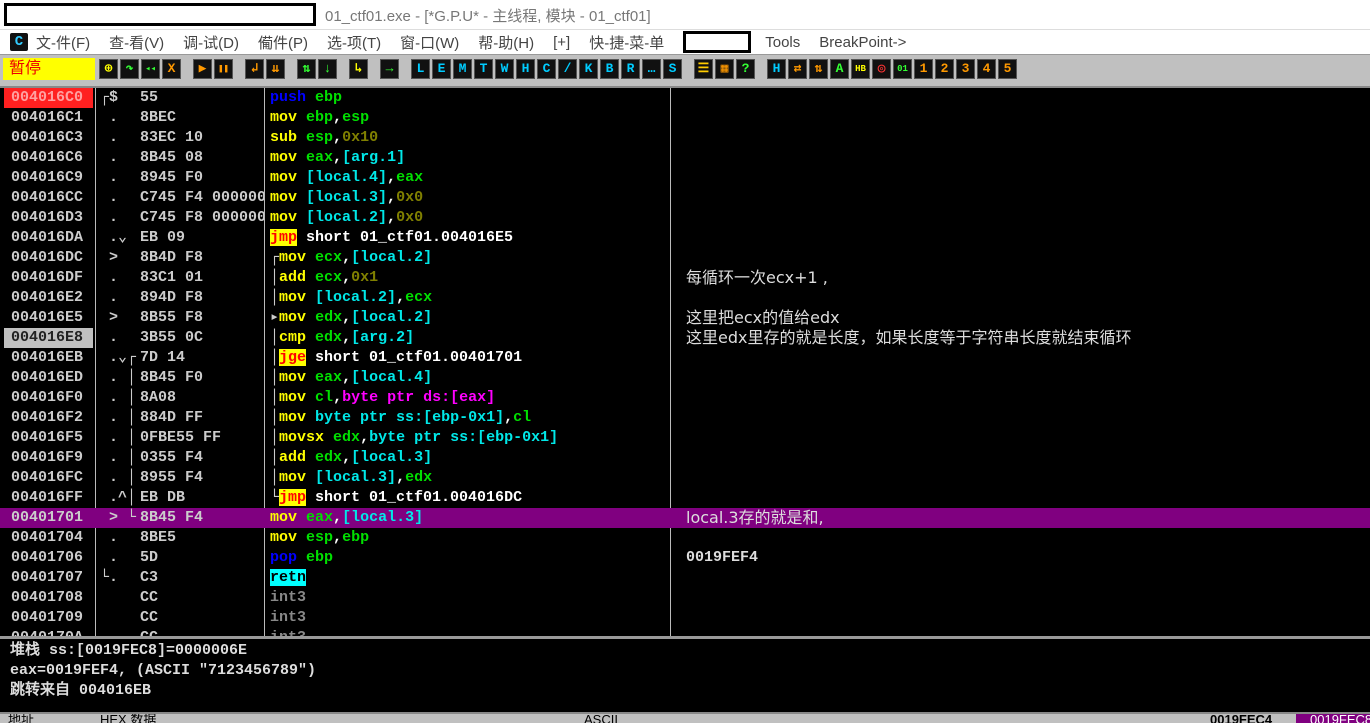 The width and height of the screenshot is (1370, 723). I want to click on toolbar-button-icon: R, so click(630, 68).